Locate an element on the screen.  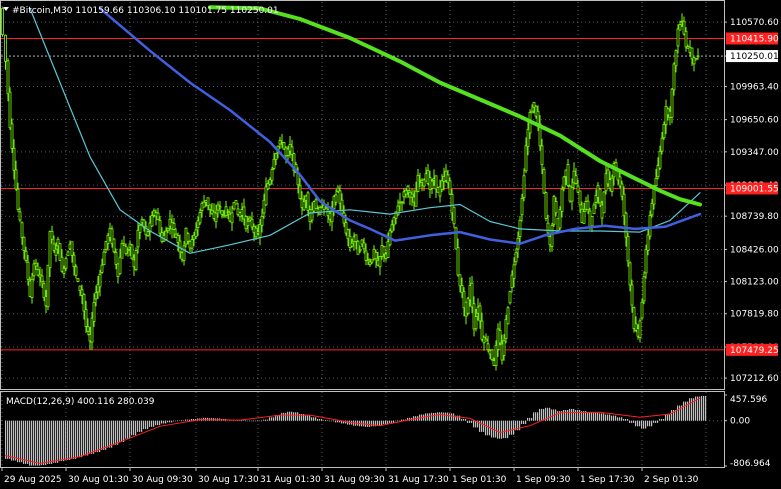
x-tick-label: 31 Aug 09:30 is located at coordinates (354, 480).